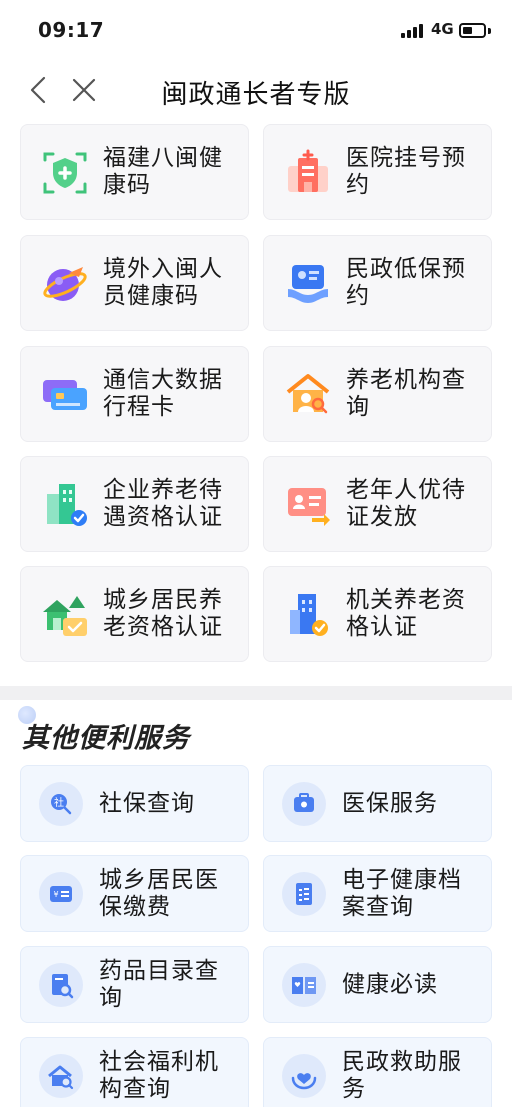 This screenshot has height=1107, width=512. What do you see at coordinates (304, 803) in the screenshot?
I see `medical-kit-icon` at bounding box center [304, 803].